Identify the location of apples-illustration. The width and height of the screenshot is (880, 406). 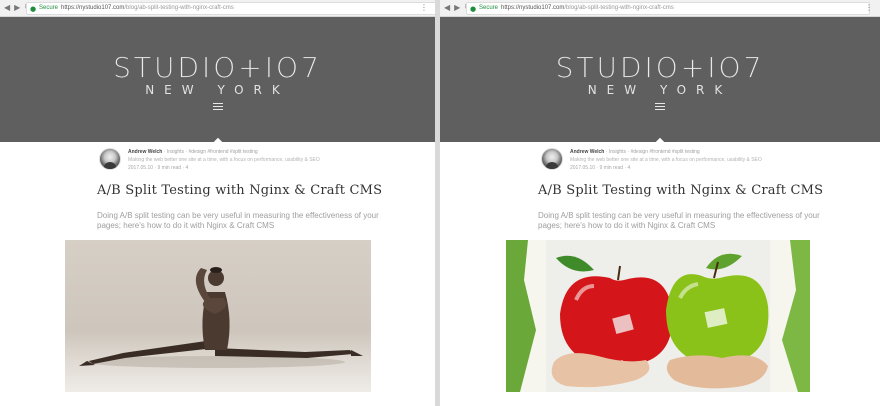
(658, 316).